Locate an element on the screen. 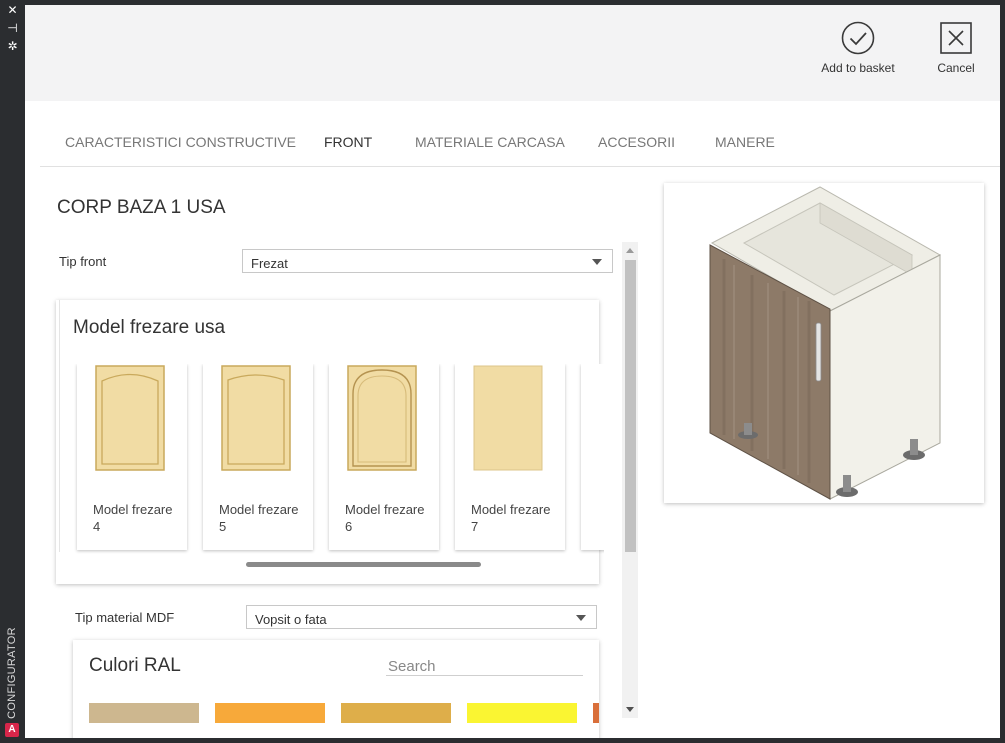  ral-colors-title: Culori RAL is located at coordinates (135, 665).